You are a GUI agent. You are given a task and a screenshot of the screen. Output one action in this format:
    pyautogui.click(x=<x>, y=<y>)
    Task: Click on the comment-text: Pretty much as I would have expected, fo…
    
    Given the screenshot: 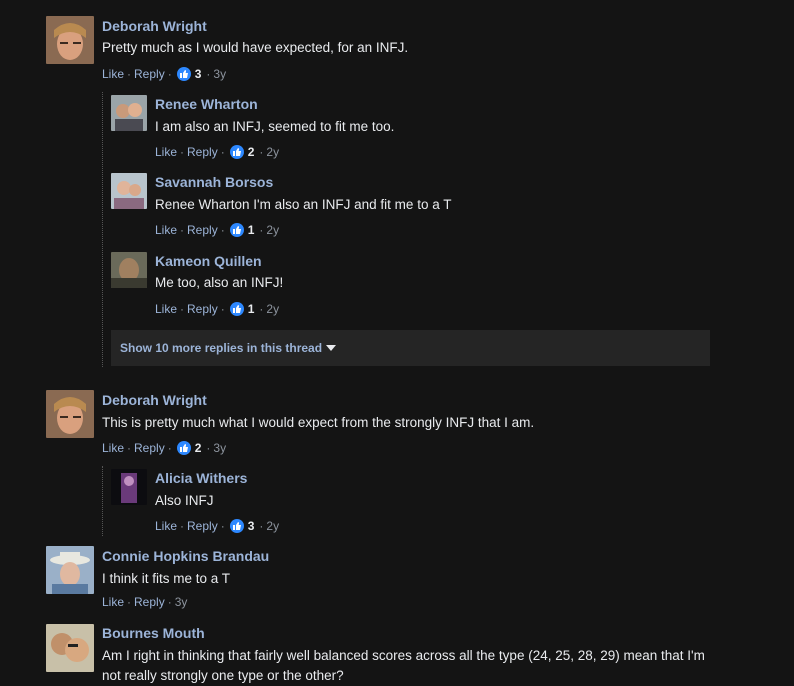 What is the action you would take?
    pyautogui.click(x=255, y=47)
    